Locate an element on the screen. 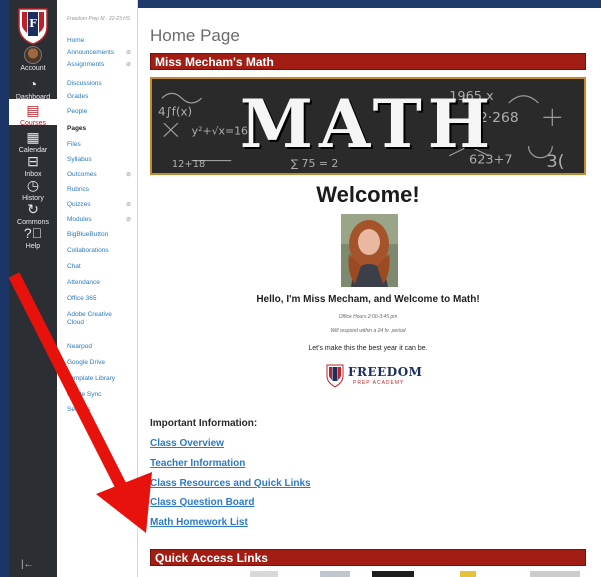 The width and height of the screenshot is (601, 577). course-nav-item-label: Google Drive is located at coordinates (86, 362).